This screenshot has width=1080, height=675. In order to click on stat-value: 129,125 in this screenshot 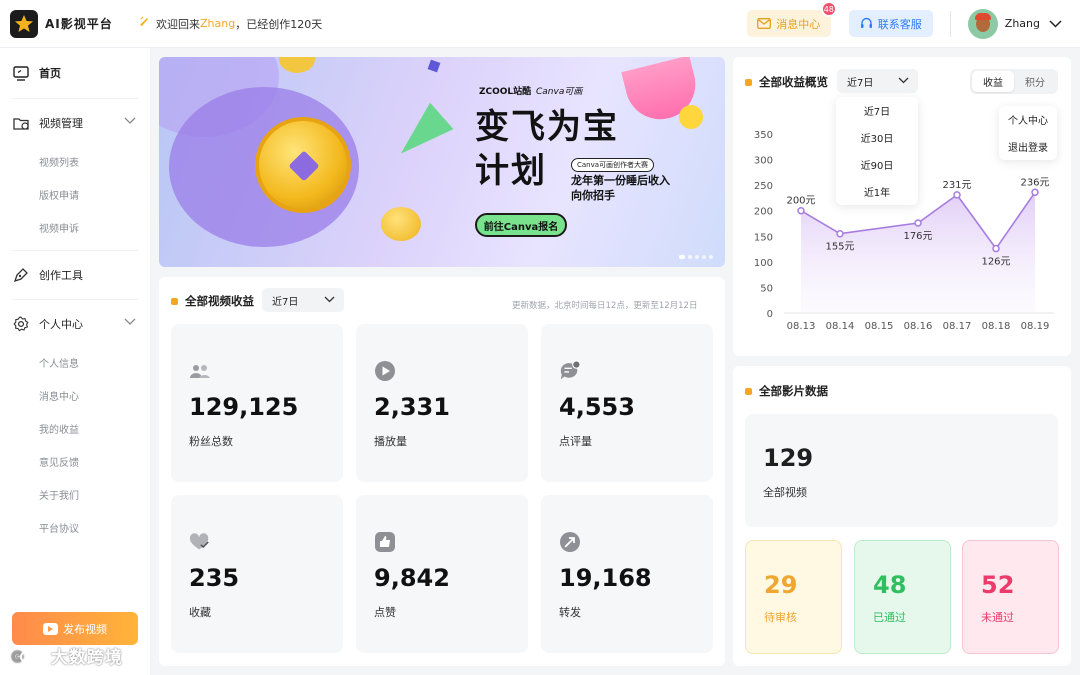, I will do `click(244, 407)`.